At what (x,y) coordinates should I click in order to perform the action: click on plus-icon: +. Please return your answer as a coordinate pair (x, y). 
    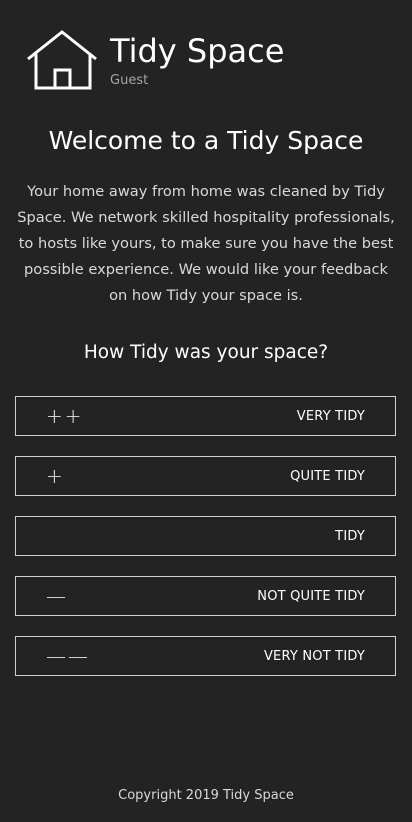
    Looking at the image, I should click on (55, 476).